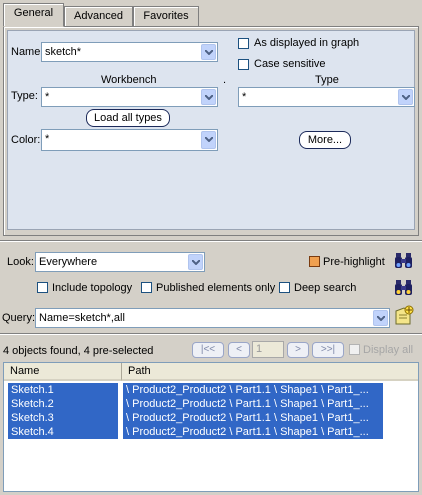 The height and width of the screenshot is (495, 422). Describe the element at coordinates (325, 288) in the screenshot. I see `deep-search-label: Deep search` at that location.